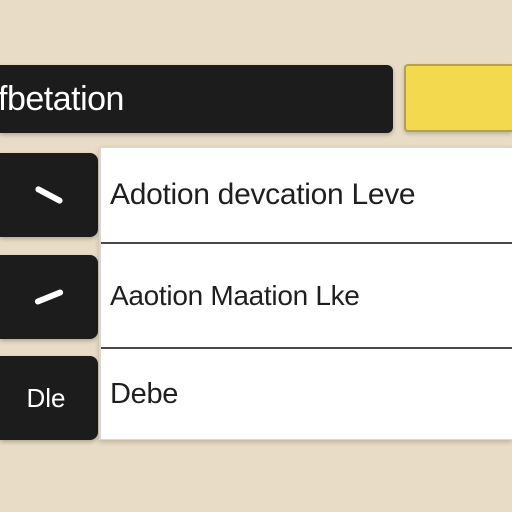 This screenshot has width=512, height=512. Describe the element at coordinates (263, 194) in the screenshot. I see `list-item-label: Adotion devcation Leve` at that location.